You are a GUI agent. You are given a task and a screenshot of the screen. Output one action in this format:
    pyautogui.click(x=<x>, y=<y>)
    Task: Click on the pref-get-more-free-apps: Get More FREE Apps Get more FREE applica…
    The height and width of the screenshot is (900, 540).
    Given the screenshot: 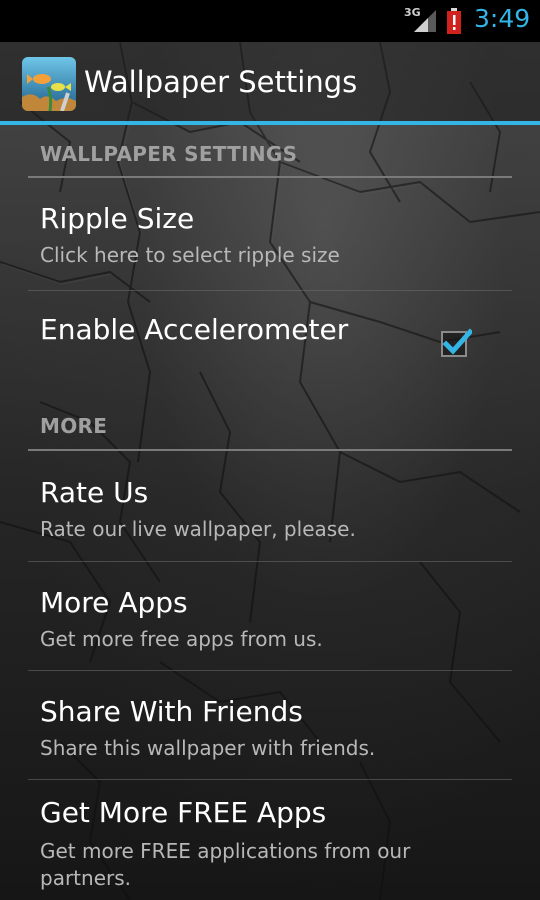 What is the action you would take?
    pyautogui.click(x=270, y=840)
    